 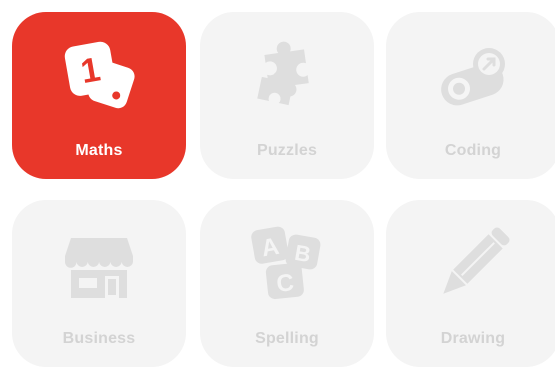 I want to click on category-label: Puzzles, so click(x=287, y=150).